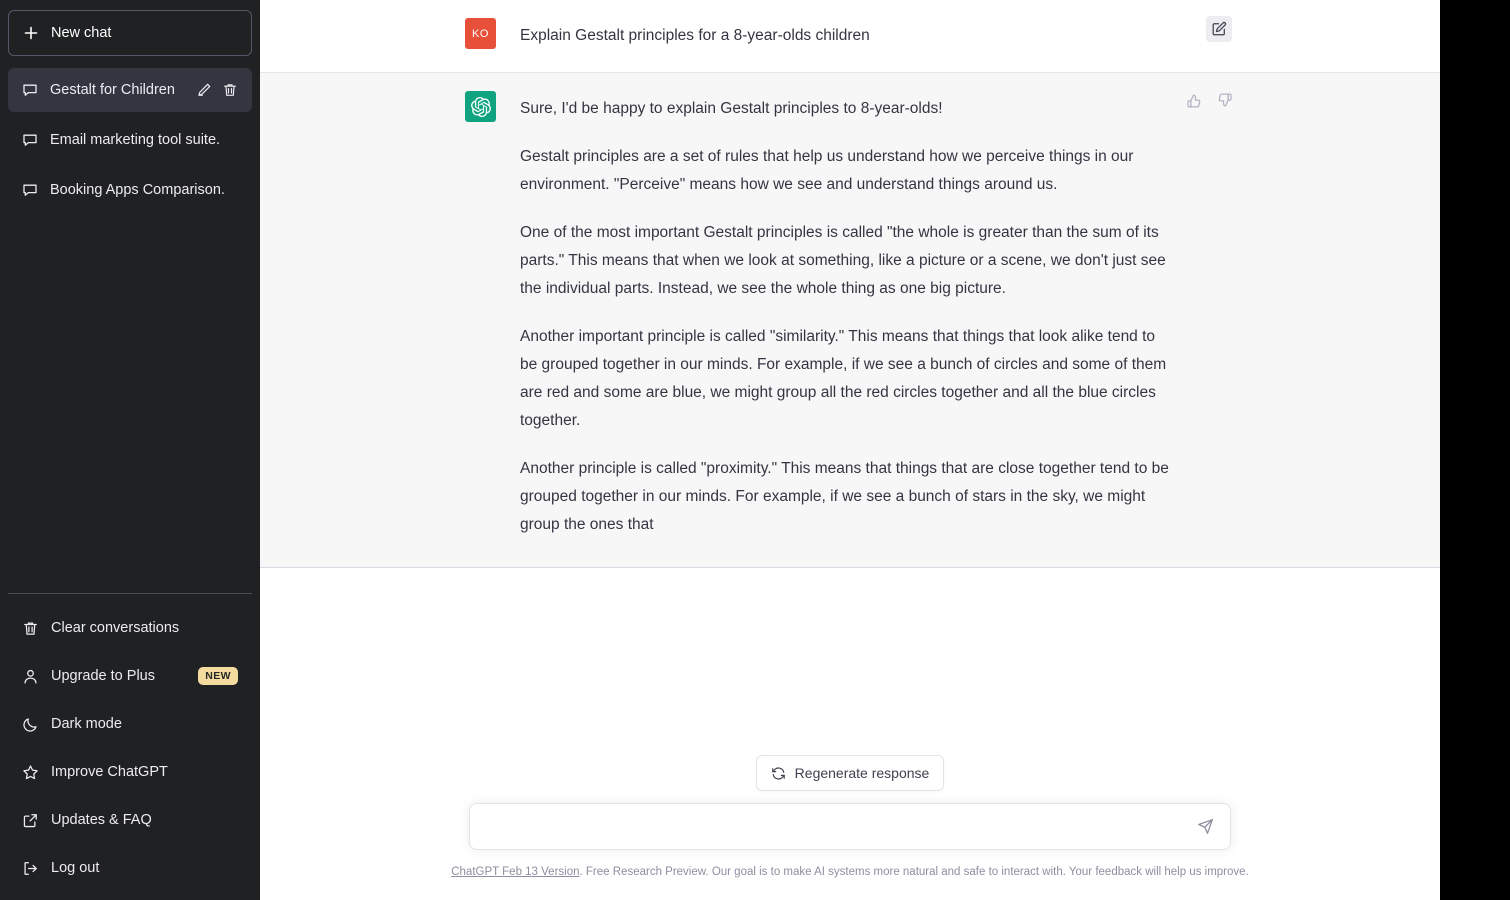 The width and height of the screenshot is (1510, 900). What do you see at coordinates (130, 33) in the screenshot?
I see `new-chat-button: New chat` at bounding box center [130, 33].